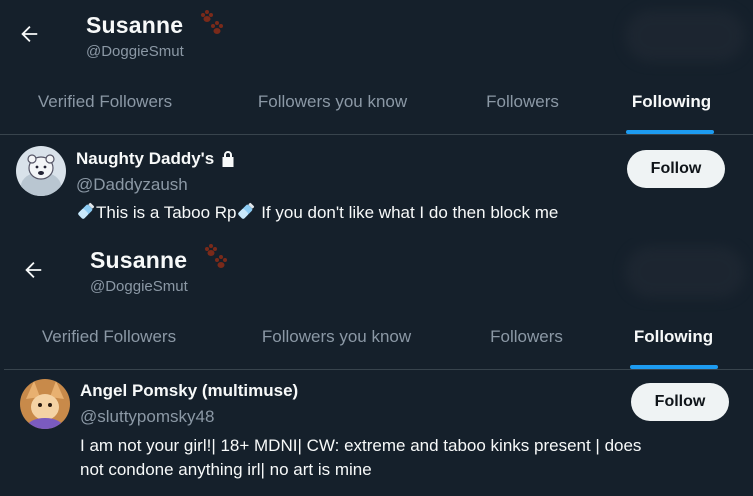  Describe the element at coordinates (156, 159) in the screenshot. I see `user-name: Naughty Daddy's` at that location.